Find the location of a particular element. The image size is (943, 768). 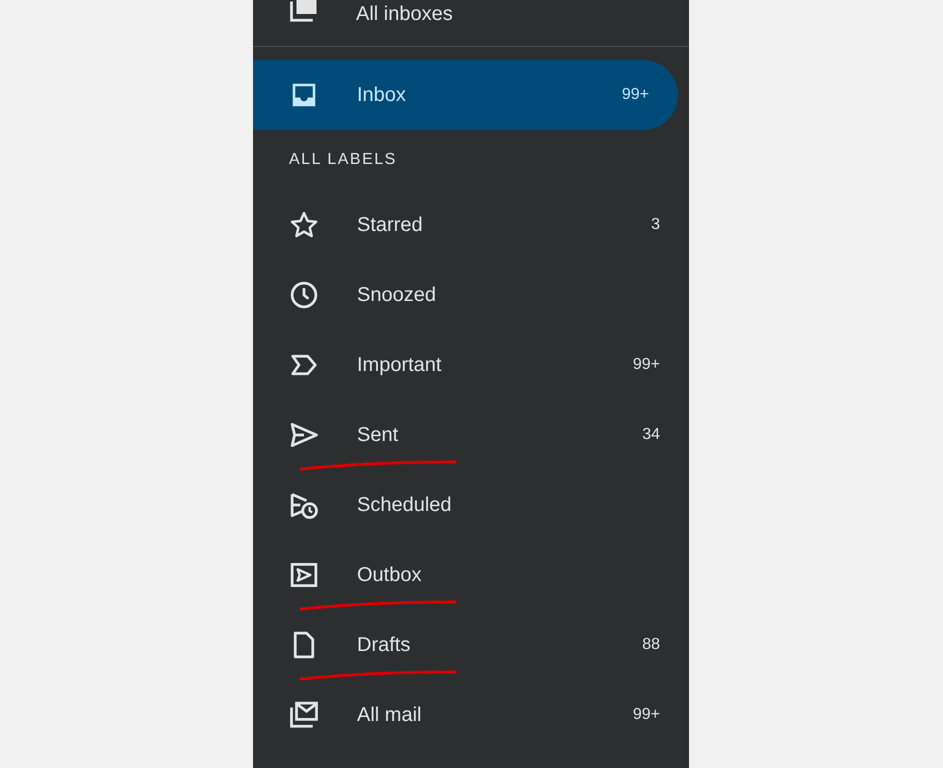

unread-count: 34 is located at coordinates (651, 435).